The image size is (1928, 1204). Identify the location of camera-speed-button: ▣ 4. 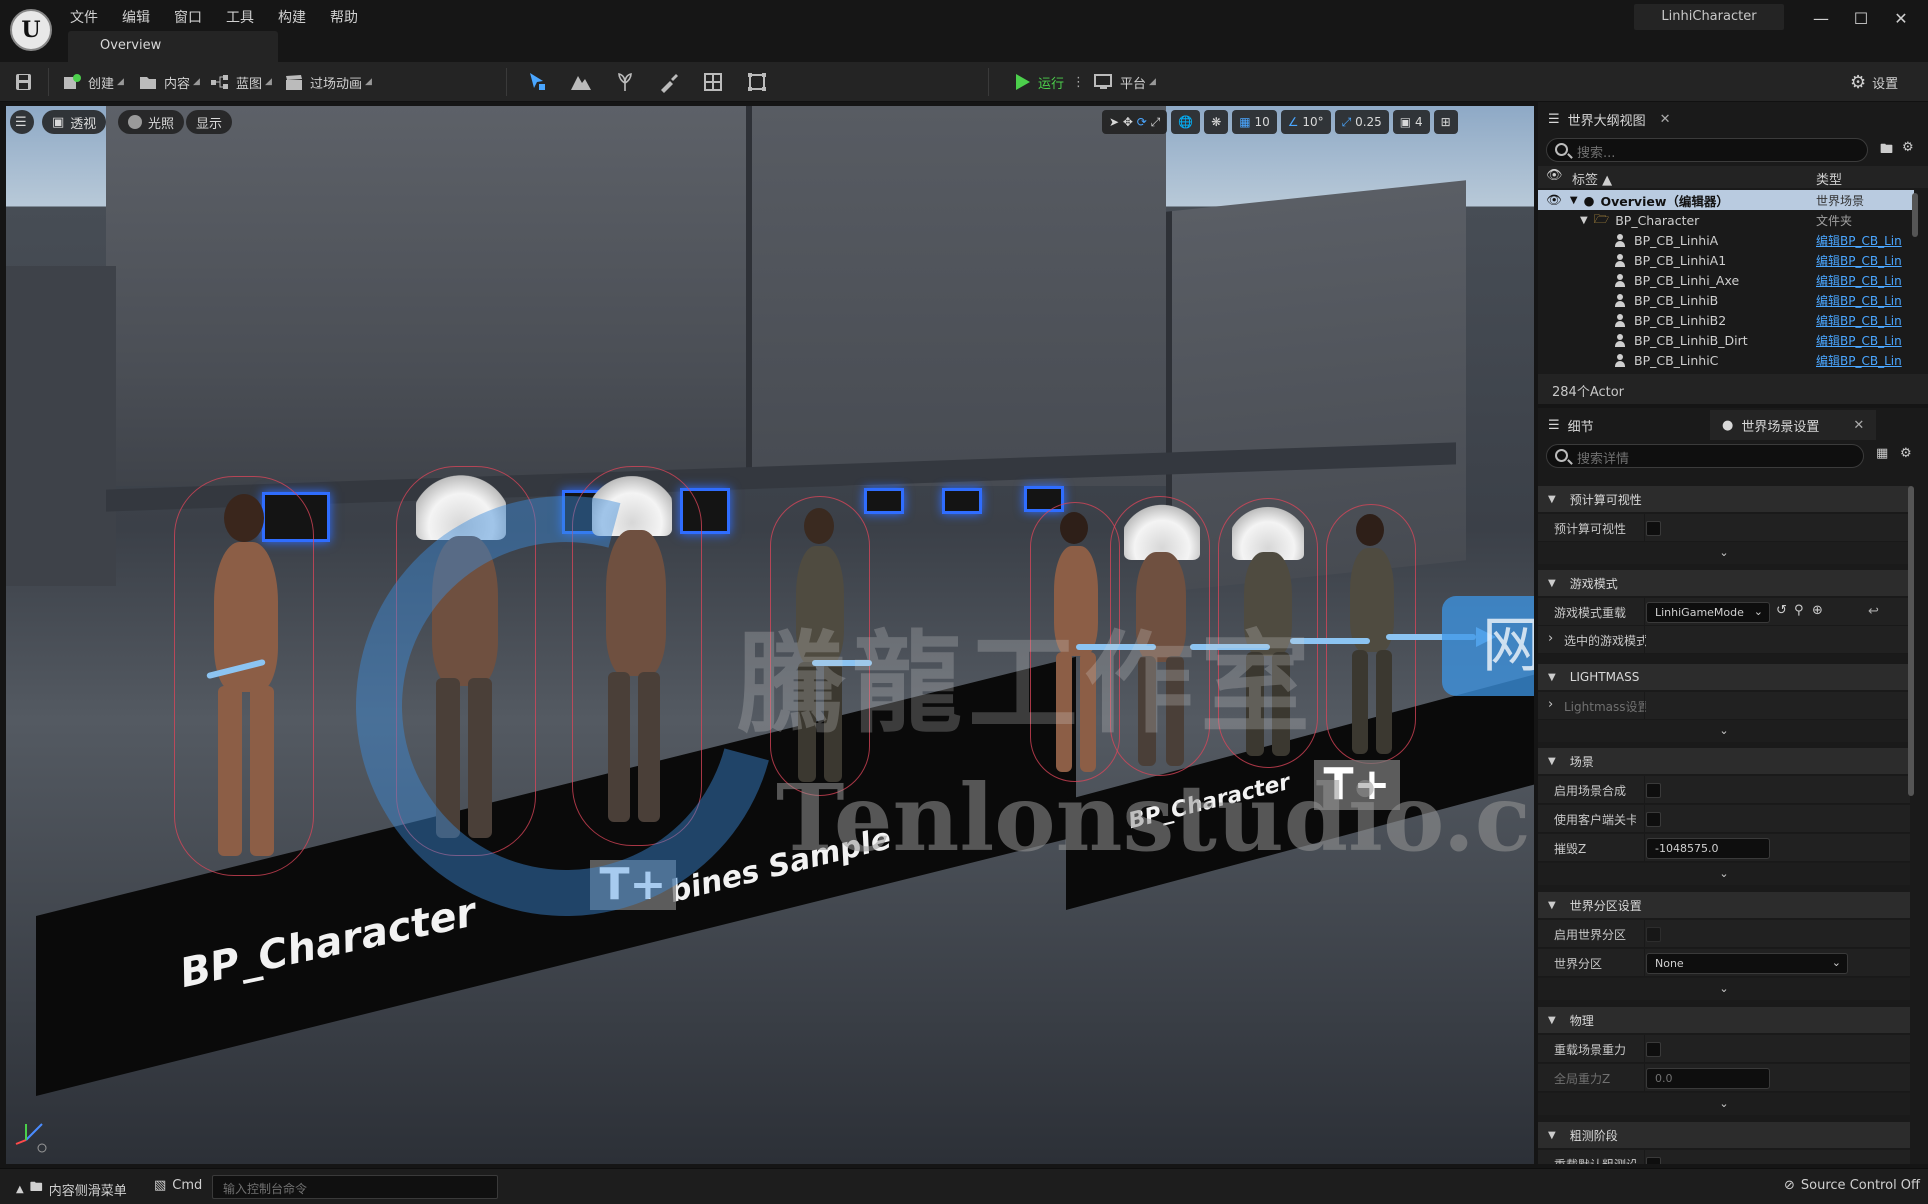
(1411, 122).